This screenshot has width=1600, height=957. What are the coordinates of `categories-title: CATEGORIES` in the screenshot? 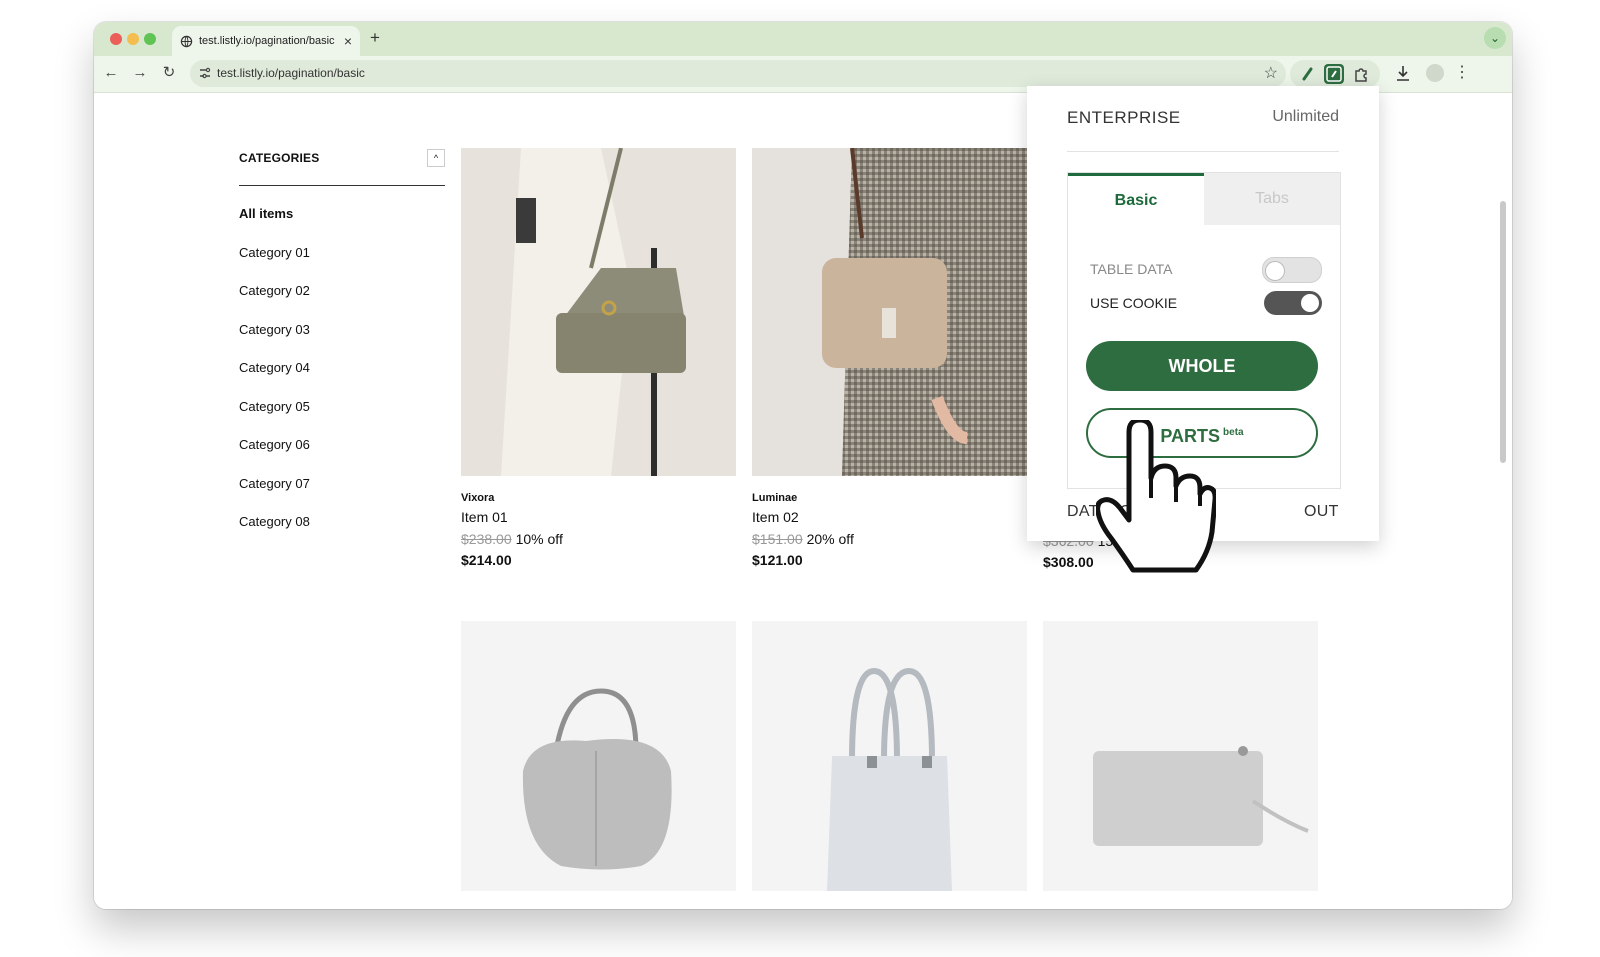 It's located at (279, 158).